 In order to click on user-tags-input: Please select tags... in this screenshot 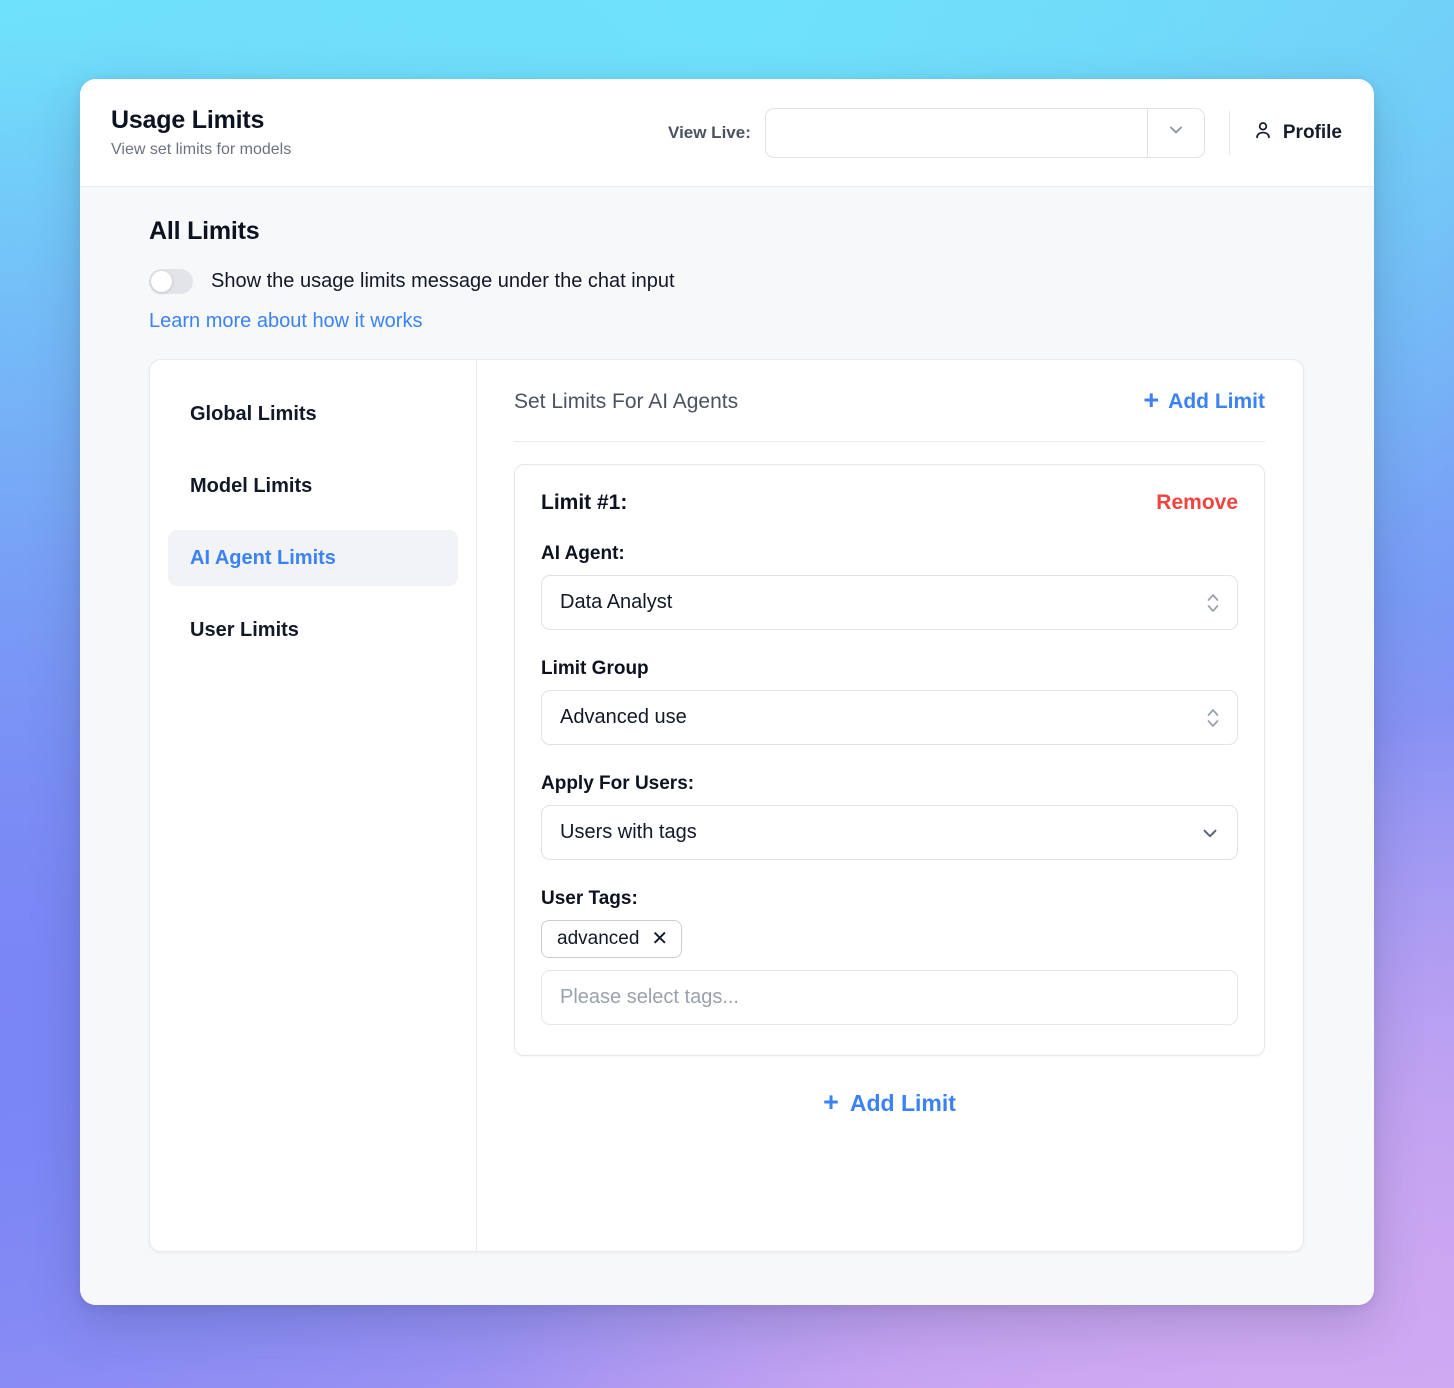, I will do `click(889, 997)`.